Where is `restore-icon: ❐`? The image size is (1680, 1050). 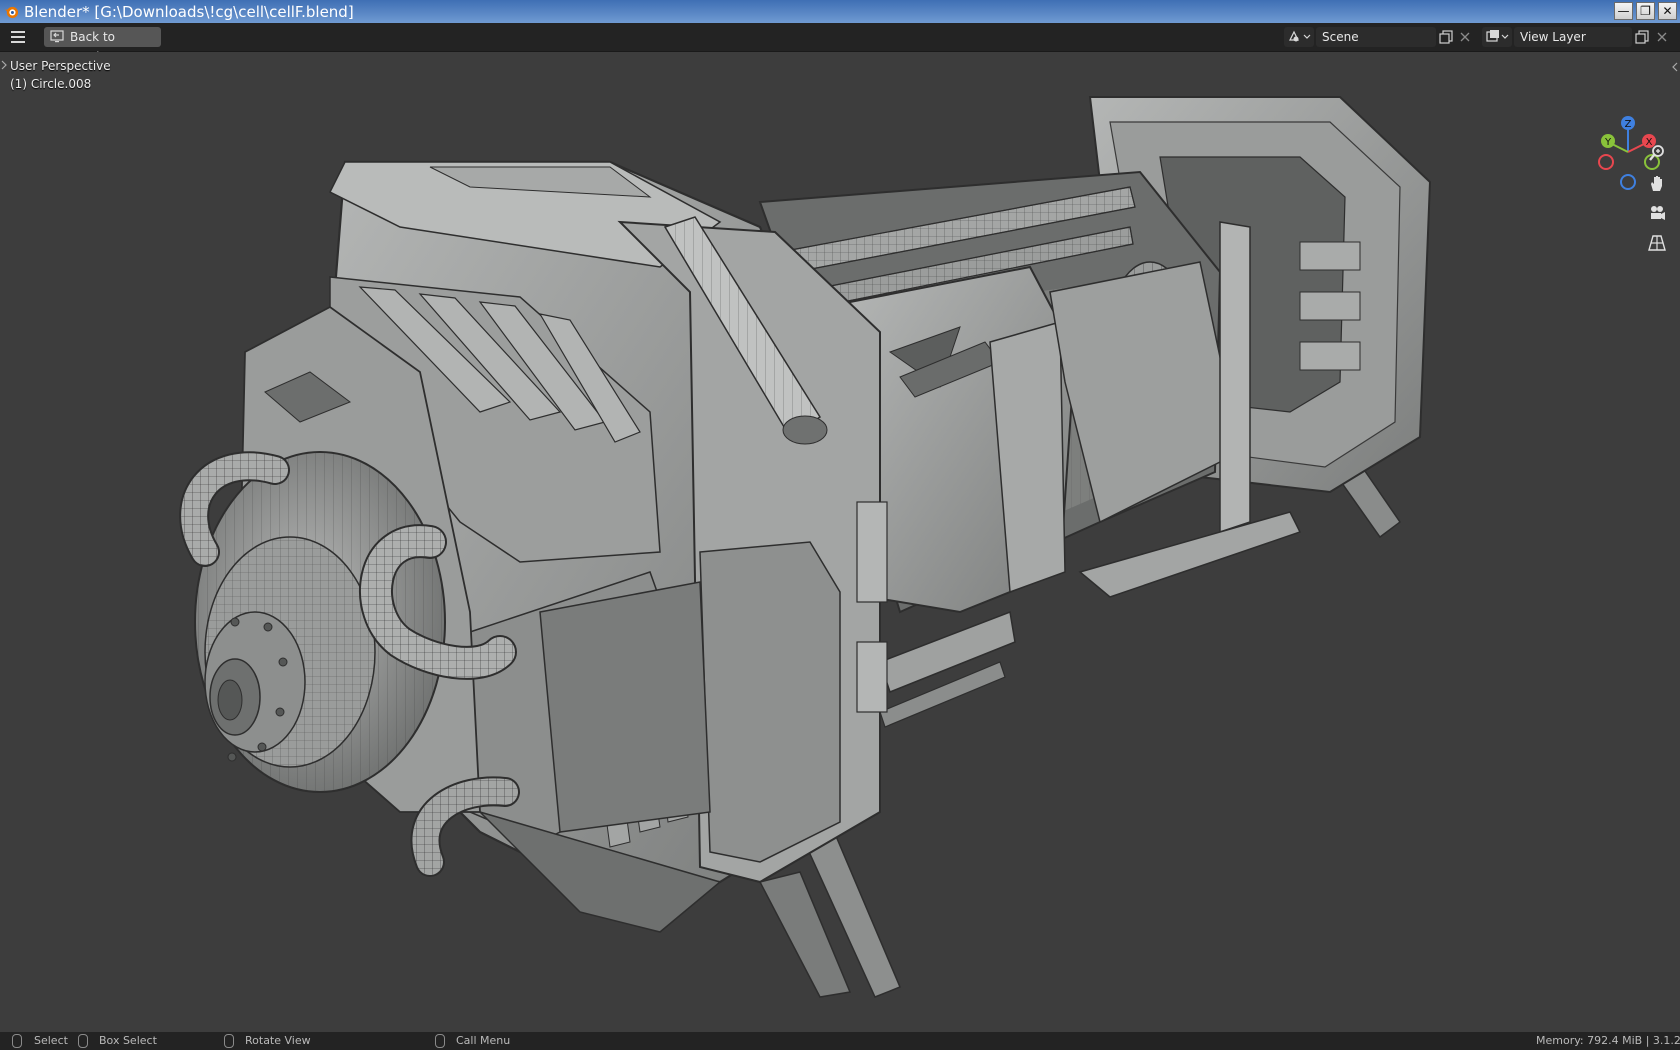
restore-icon: ❐ is located at coordinates (1645, 11).